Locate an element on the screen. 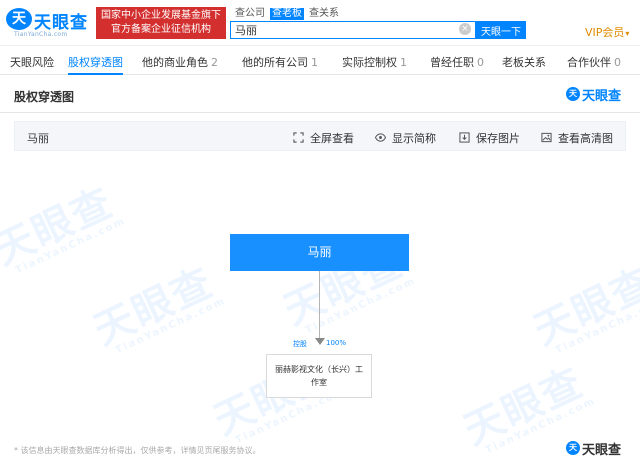 Image resolution: width=640 pixels, height=463 pixels. save-image-button: 保存图片 is located at coordinates (489, 138).